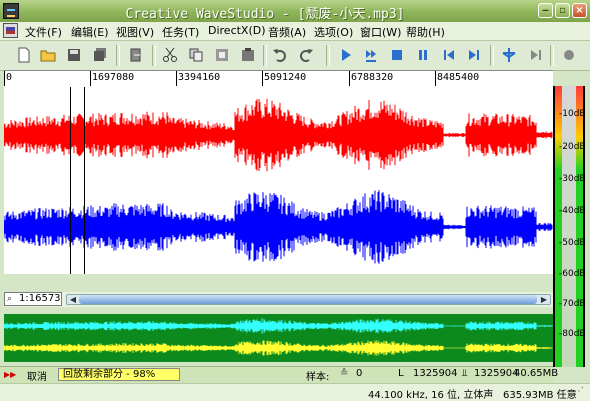 The image size is (590, 401). What do you see at coordinates (572, 147) in the screenshot?
I see `meter-label: -20dB` at bounding box center [572, 147].